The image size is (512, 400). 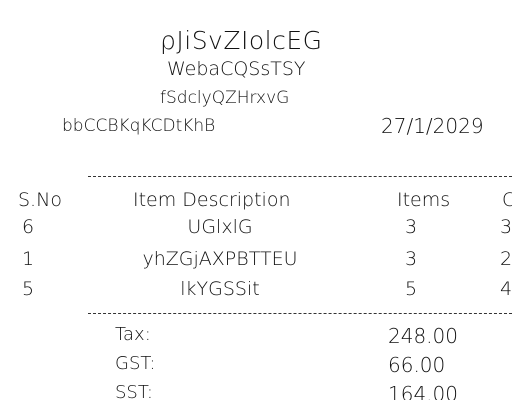 I want to click on row-price: 4, so click(x=506, y=289).